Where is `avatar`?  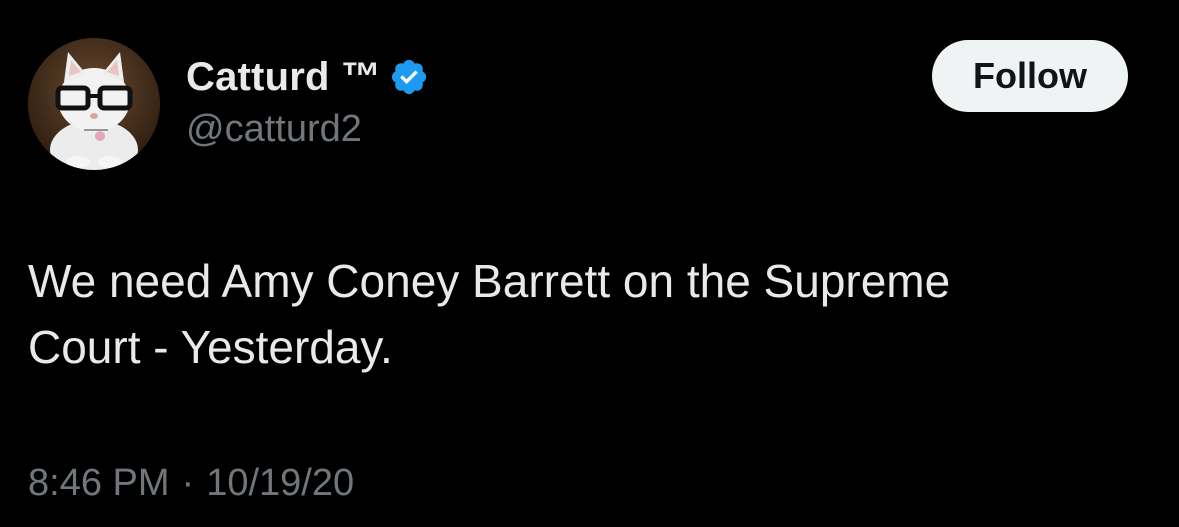
avatar is located at coordinates (94, 104).